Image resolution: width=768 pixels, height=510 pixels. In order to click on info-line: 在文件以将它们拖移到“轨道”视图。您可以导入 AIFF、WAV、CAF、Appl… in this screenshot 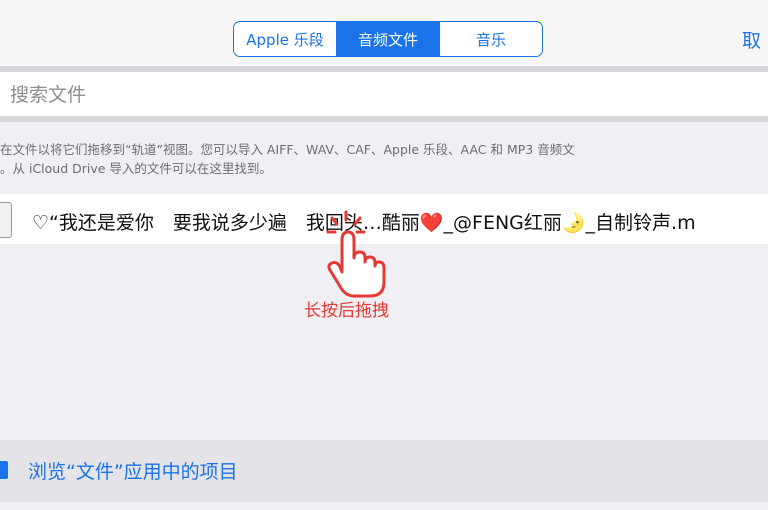, I will do `click(287, 149)`.